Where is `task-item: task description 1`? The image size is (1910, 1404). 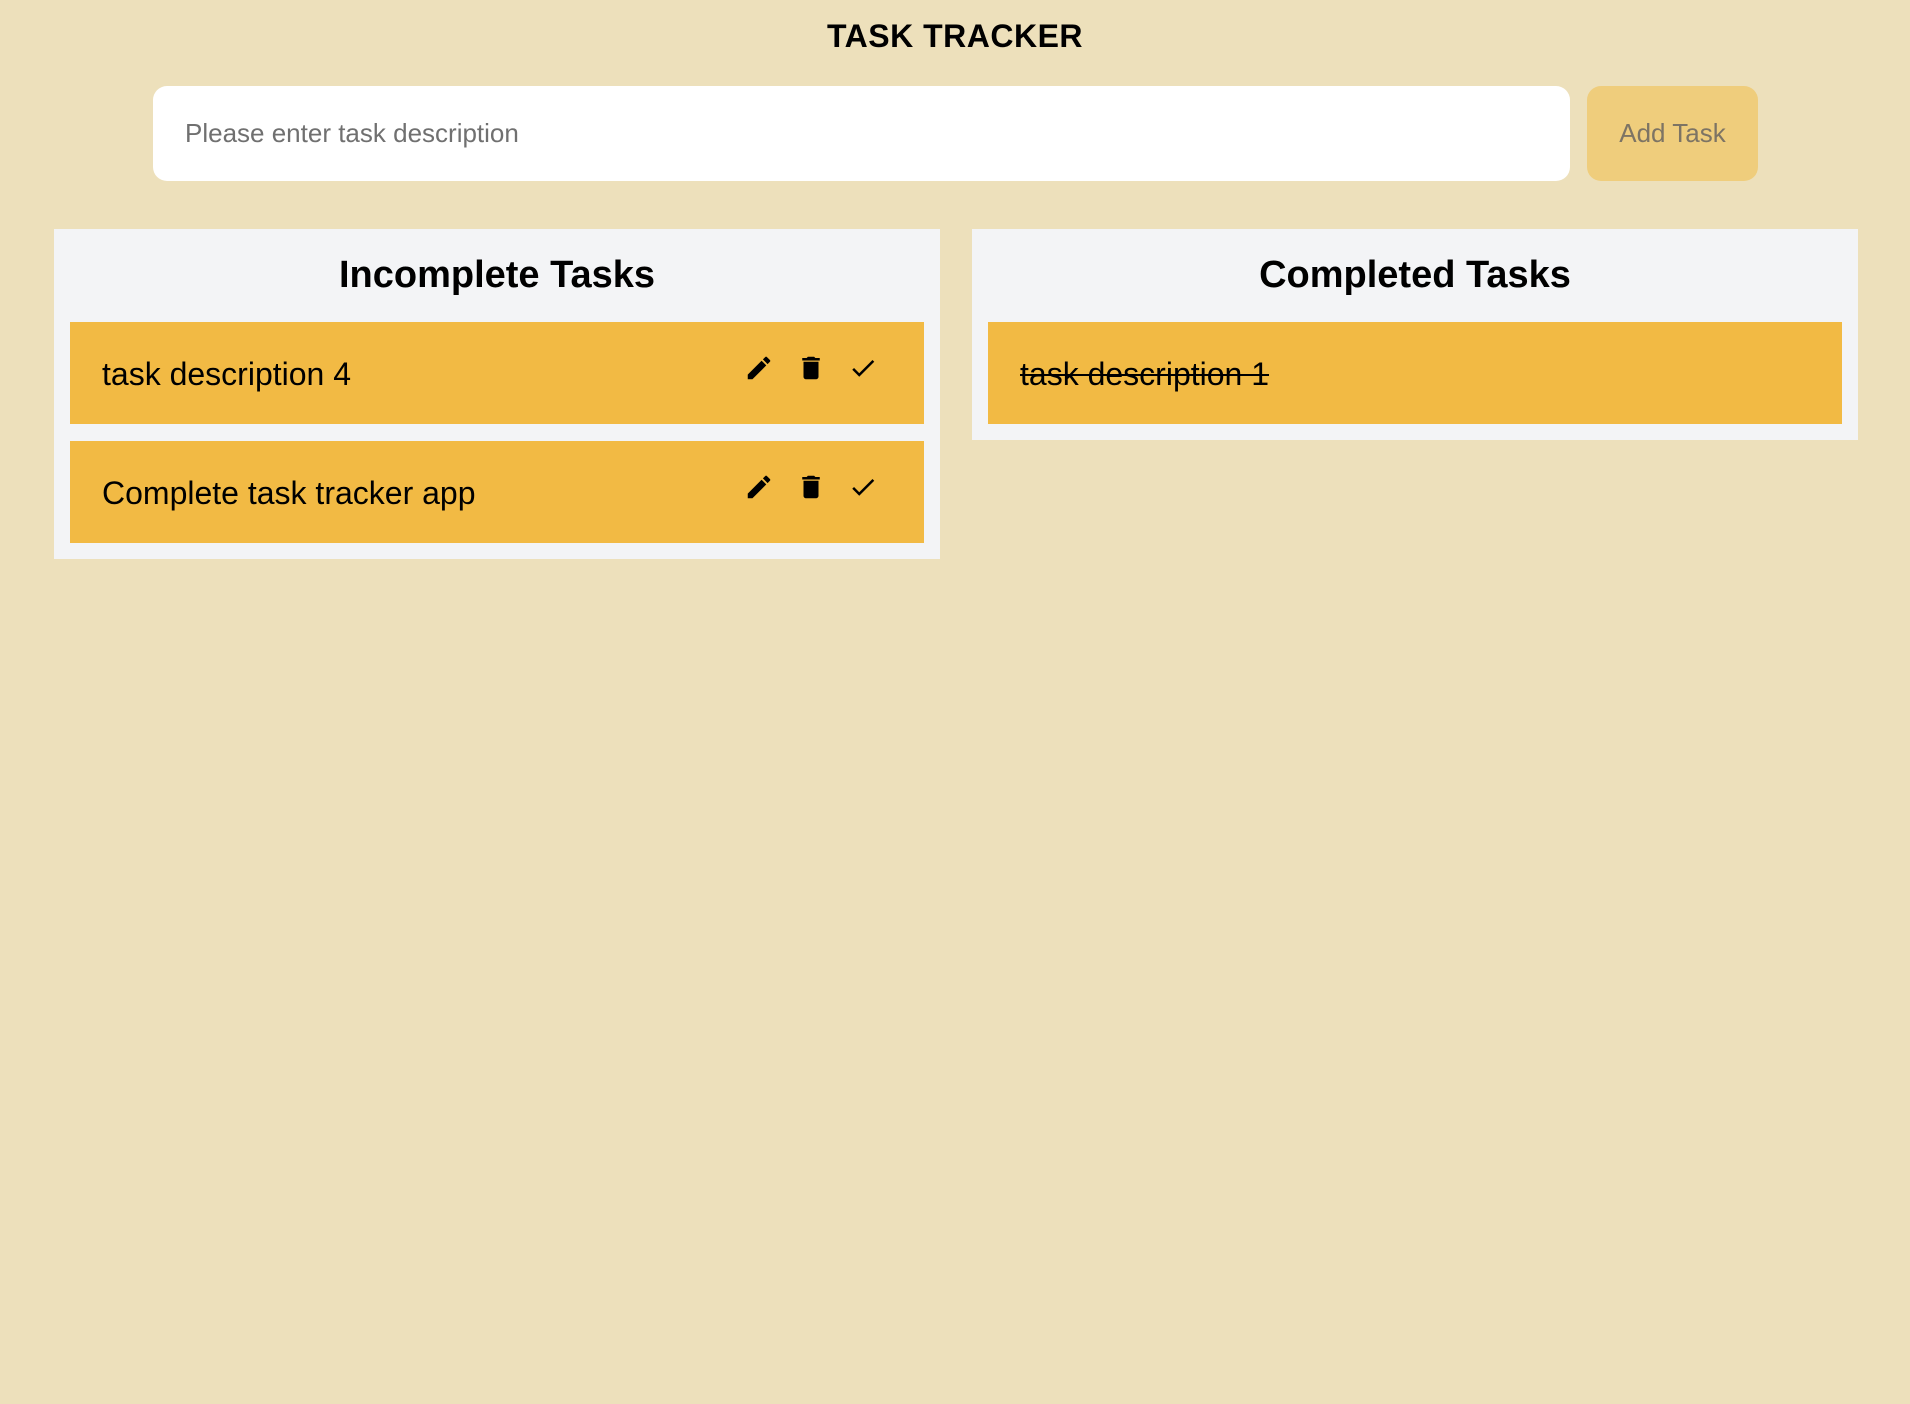 task-item: task description 1 is located at coordinates (1415, 373).